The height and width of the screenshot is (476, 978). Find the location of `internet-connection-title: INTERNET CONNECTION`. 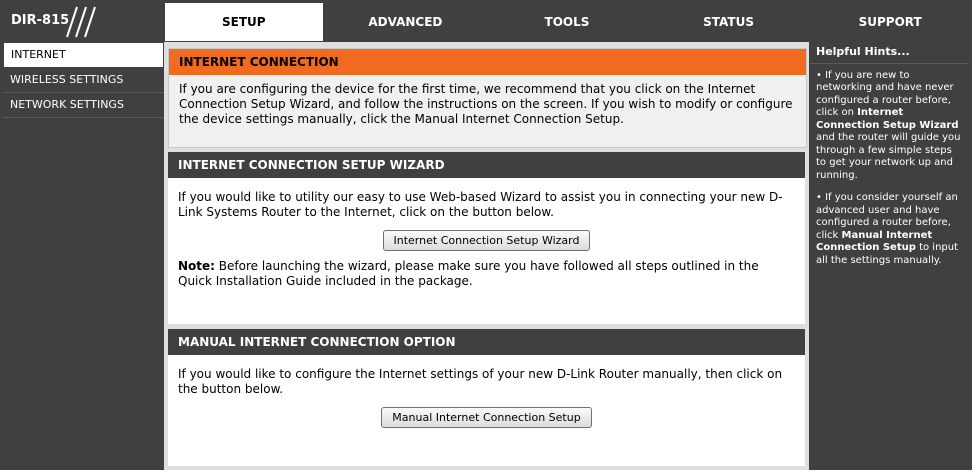

internet-connection-title: INTERNET CONNECTION is located at coordinates (487, 62).